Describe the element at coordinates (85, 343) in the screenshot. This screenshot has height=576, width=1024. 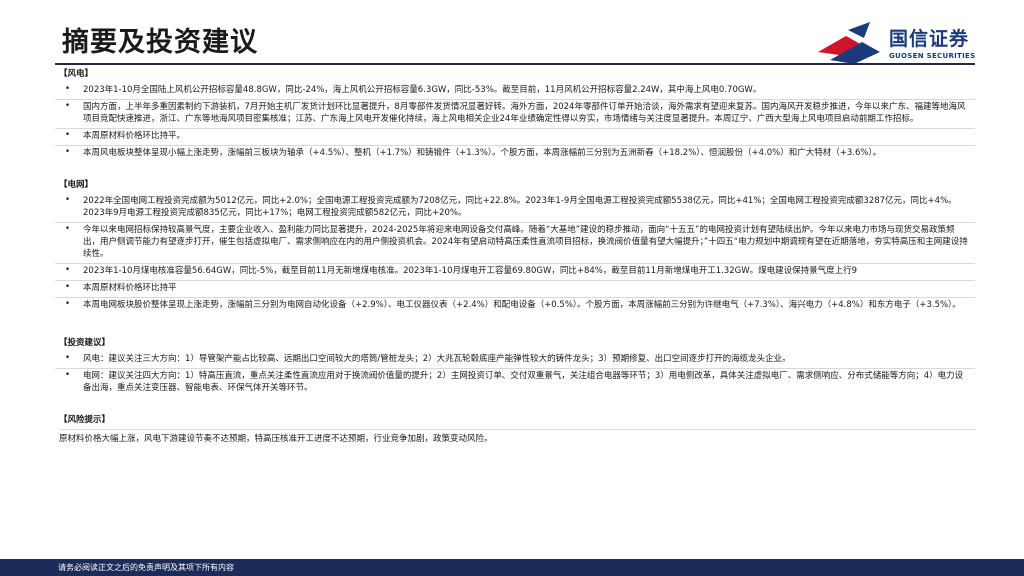
I see `investment-advice-heading: 【投资建议】` at that location.